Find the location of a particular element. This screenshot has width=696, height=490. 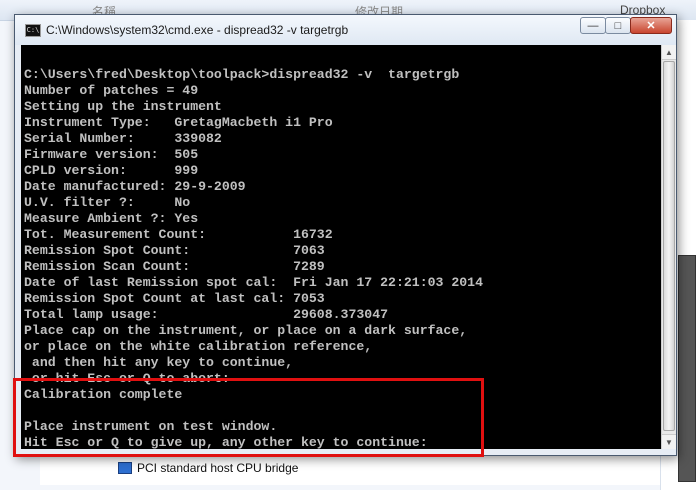

console-scrollbar: ▲ ▼ is located at coordinates (668, 247).